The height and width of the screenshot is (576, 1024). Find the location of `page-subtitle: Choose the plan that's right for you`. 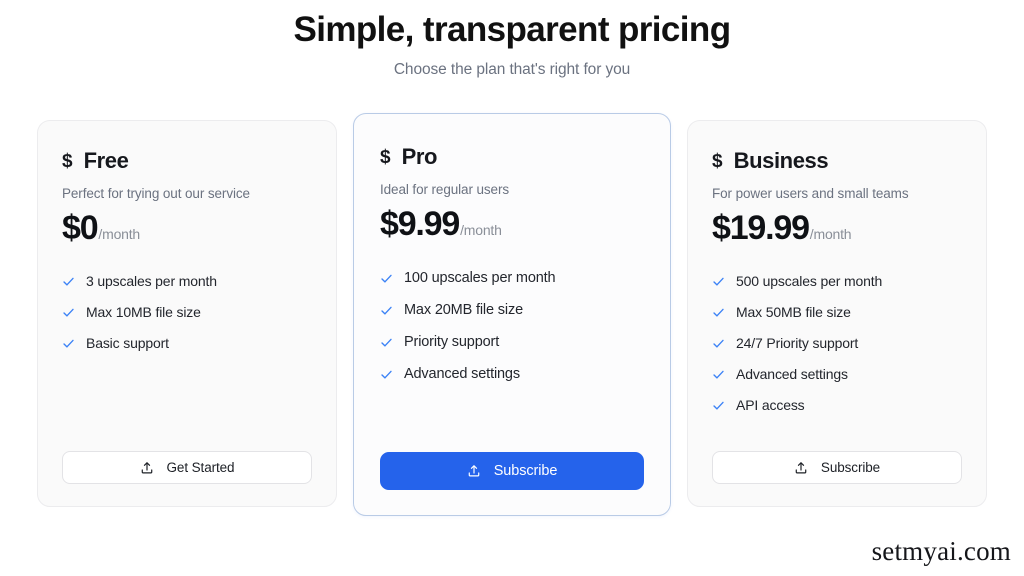

page-subtitle: Choose the plan that's right for you is located at coordinates (512, 70).